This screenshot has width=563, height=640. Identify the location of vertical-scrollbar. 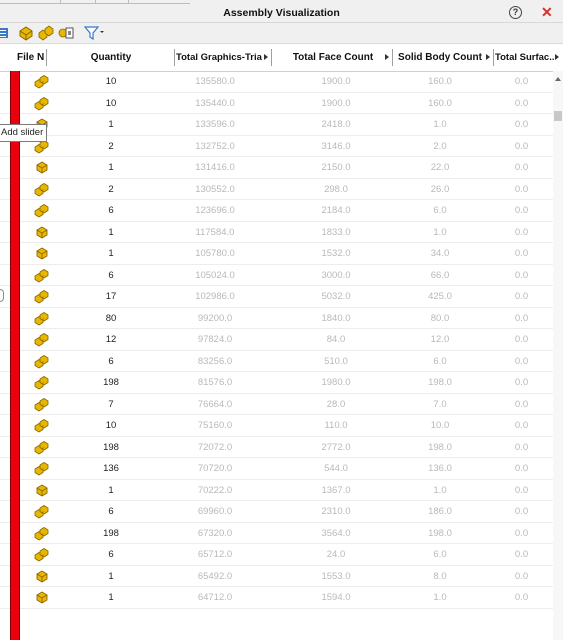
(558, 355).